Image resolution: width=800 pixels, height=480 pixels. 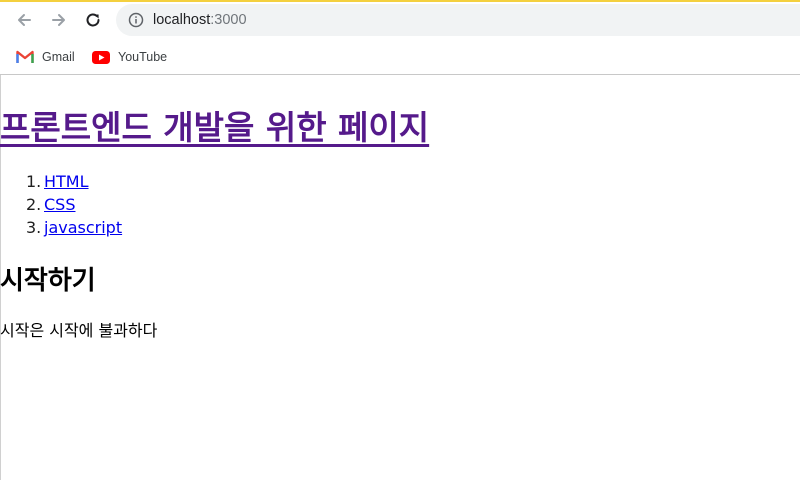 I want to click on address-bar: localhost:3000, so click(x=458, y=20).